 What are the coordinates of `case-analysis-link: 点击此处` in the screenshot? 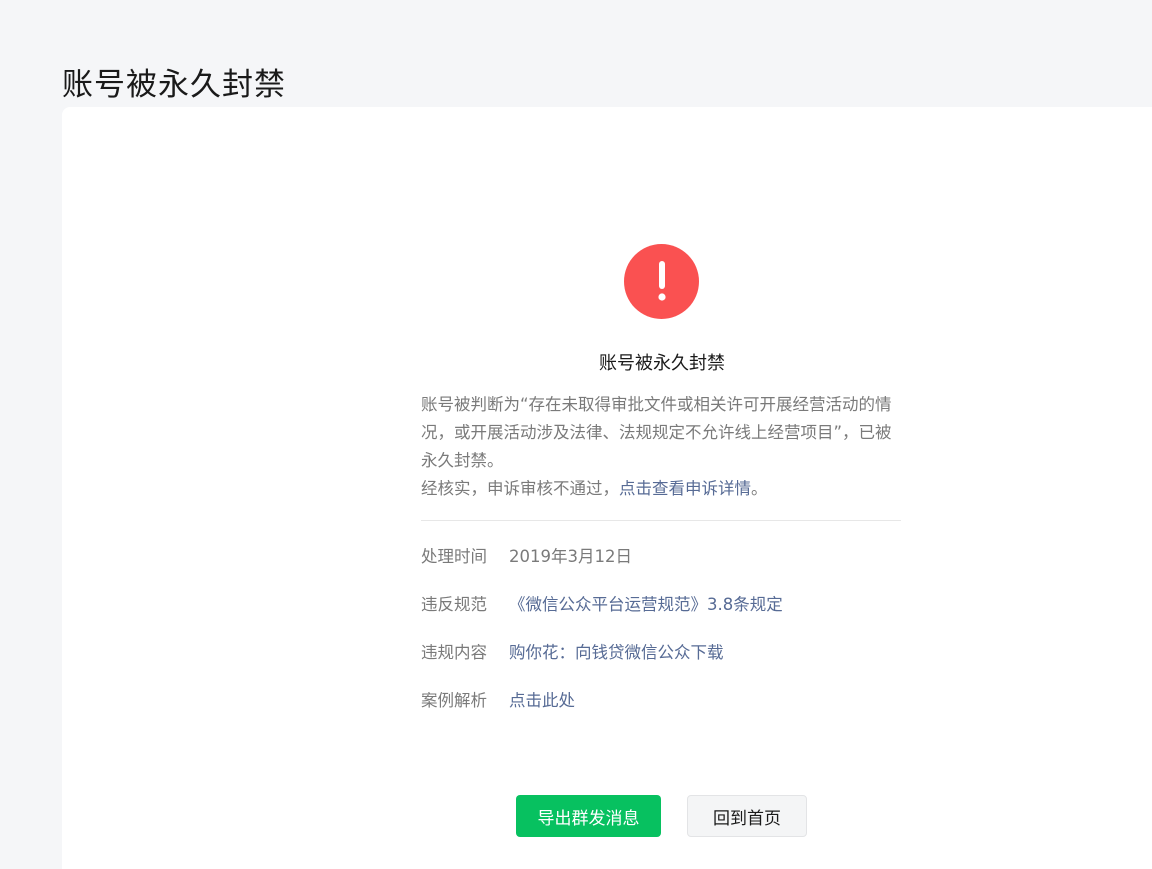 It's located at (542, 701).